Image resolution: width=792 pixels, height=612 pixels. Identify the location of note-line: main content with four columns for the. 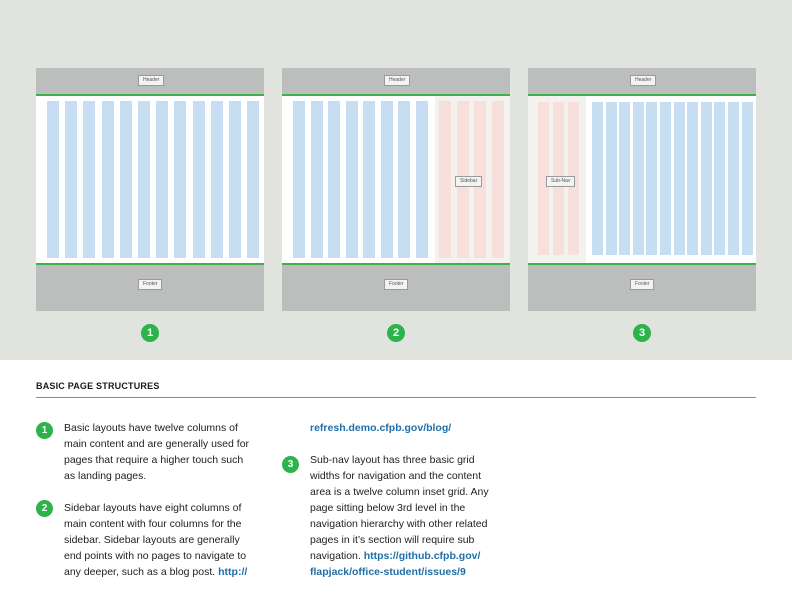
(153, 524).